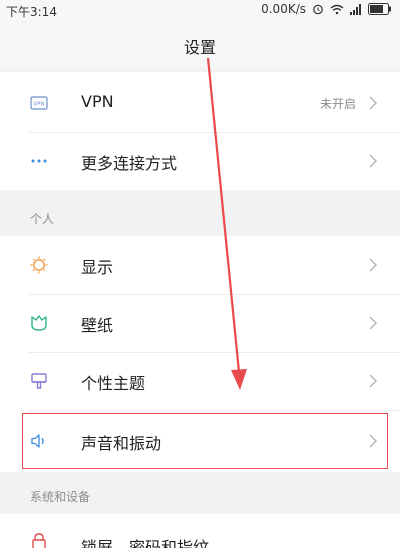 The image size is (400, 548). I want to click on theme-icon, so click(39, 381).